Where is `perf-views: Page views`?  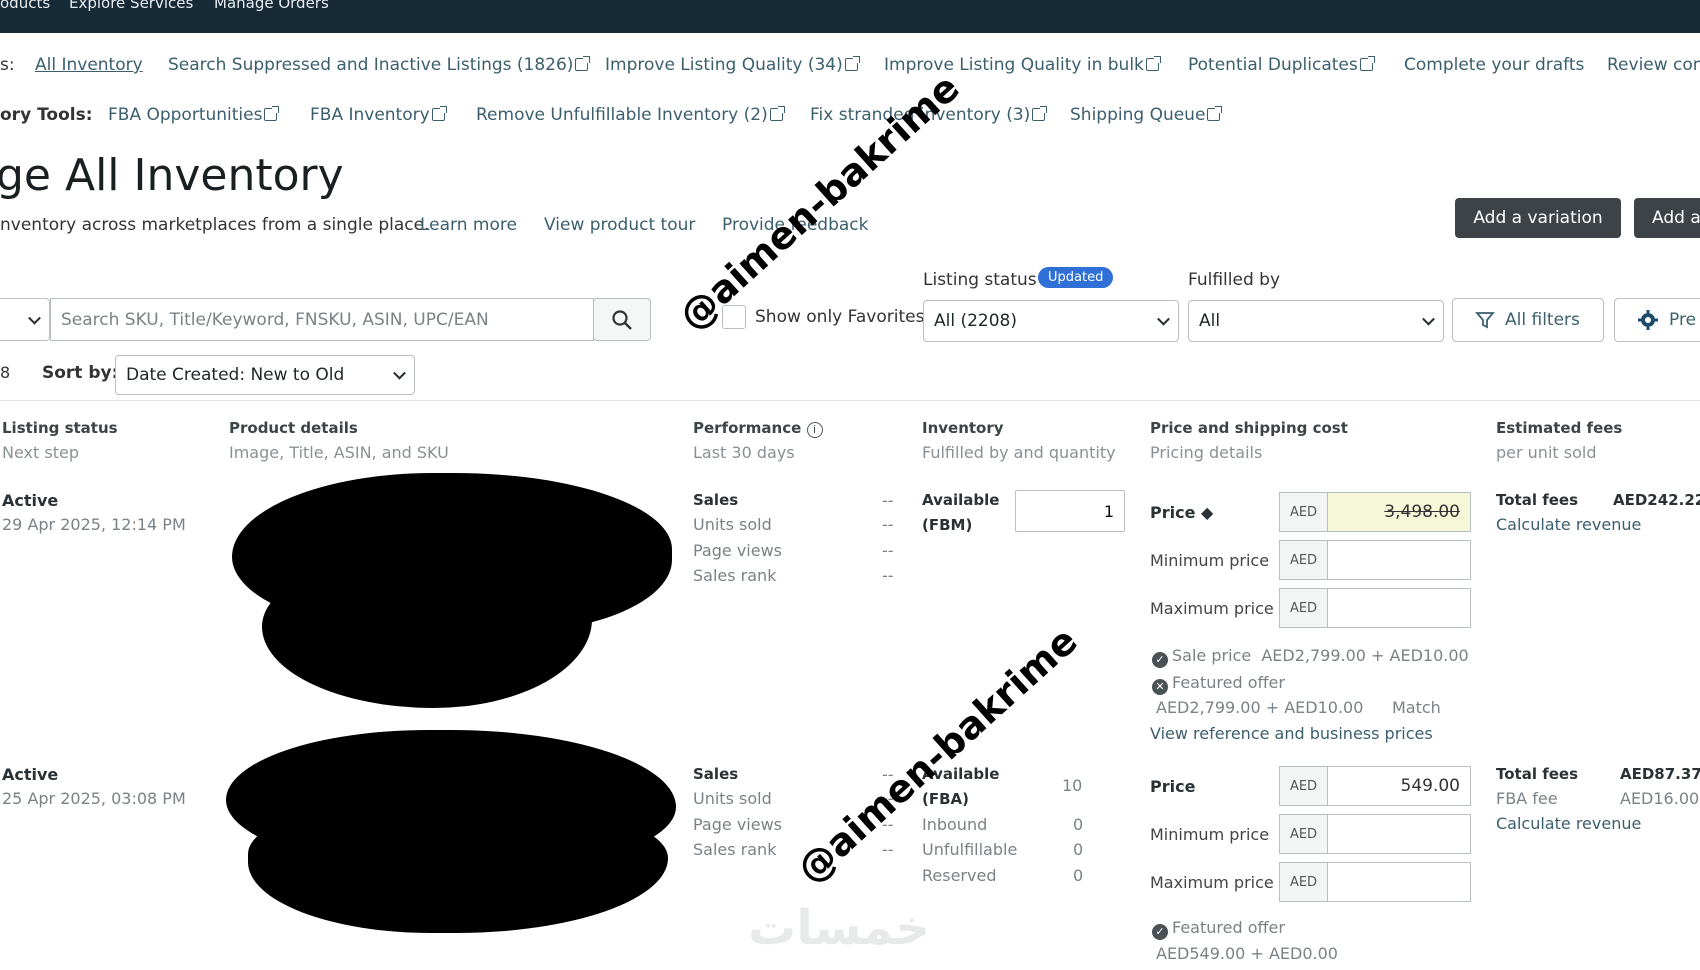
perf-views: Page views is located at coordinates (737, 824).